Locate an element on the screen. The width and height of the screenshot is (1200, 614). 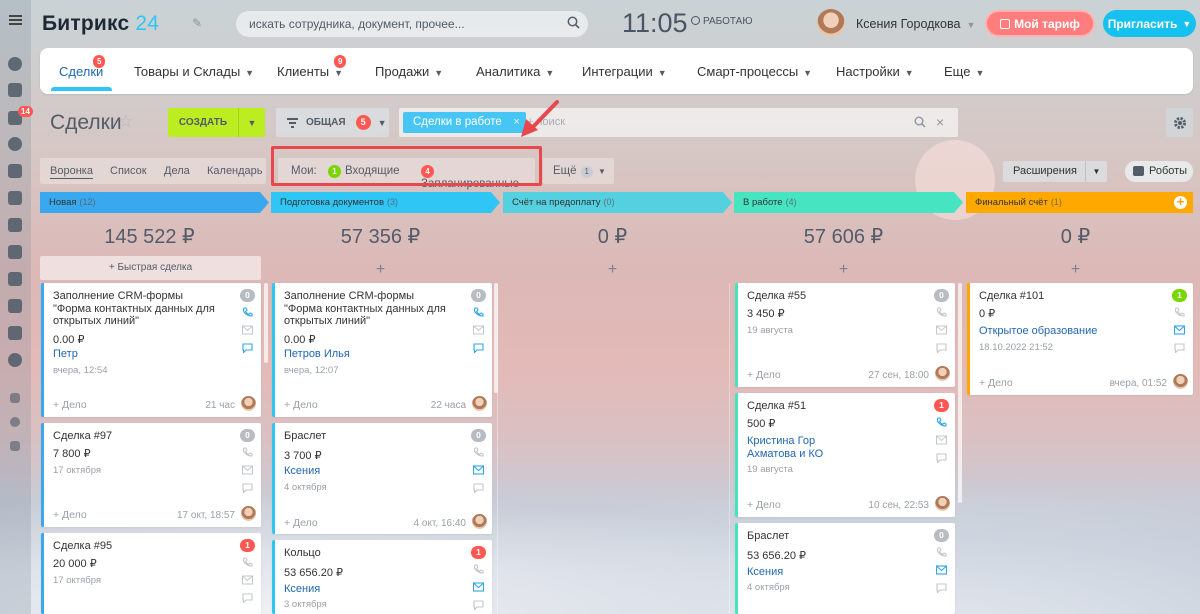
nav-item-sales: Продажи ▼ is located at coordinates (409, 71).